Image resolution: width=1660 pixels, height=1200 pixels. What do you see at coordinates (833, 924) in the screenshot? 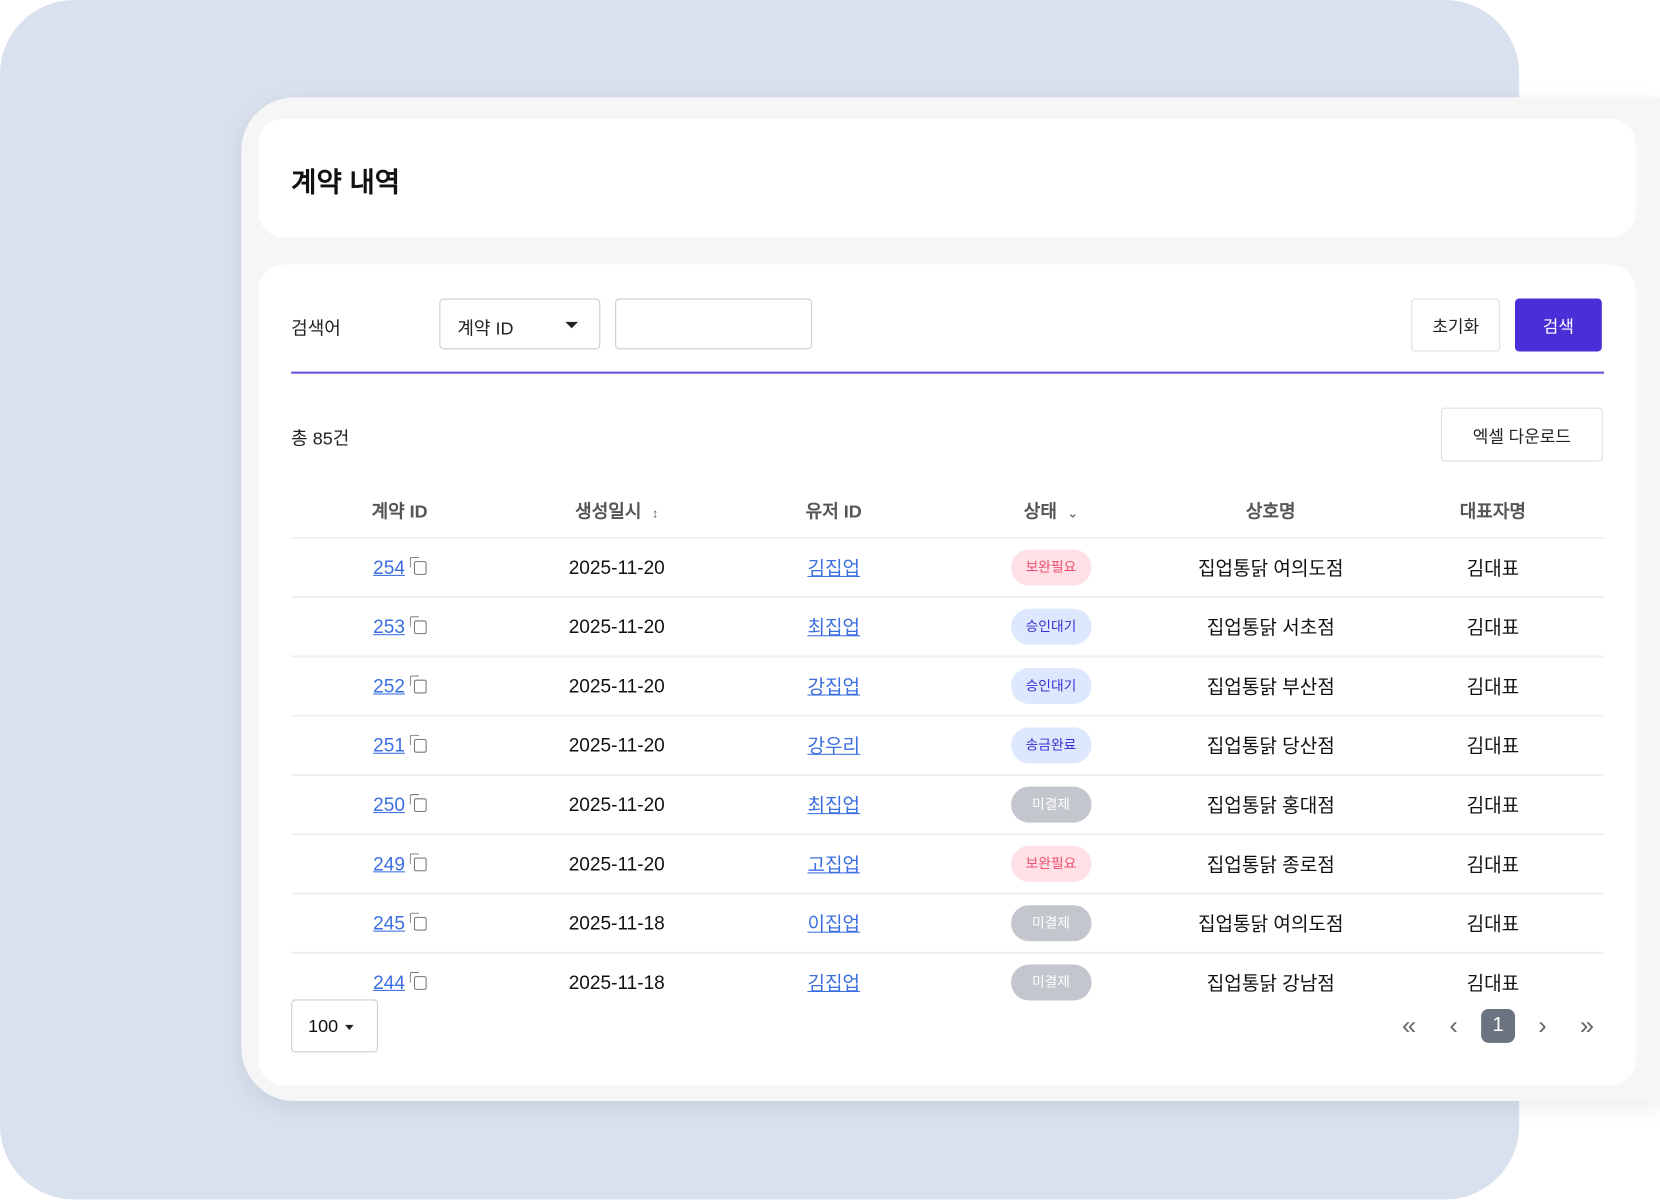
I see `user-id-link: 이집업` at bounding box center [833, 924].